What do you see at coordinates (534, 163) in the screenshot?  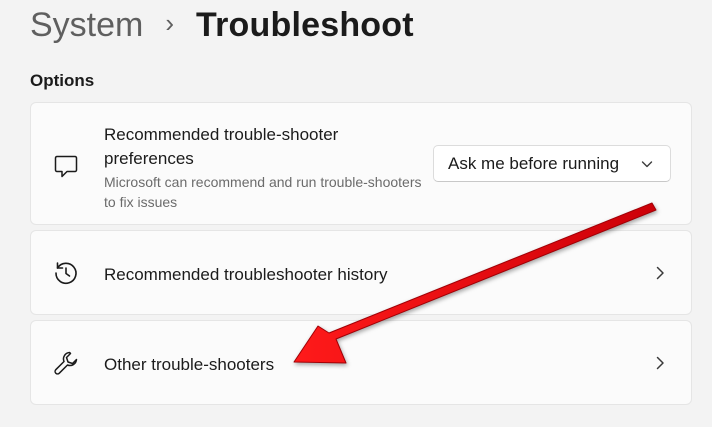 I see `dropdown-selected-value: Ask me before running` at bounding box center [534, 163].